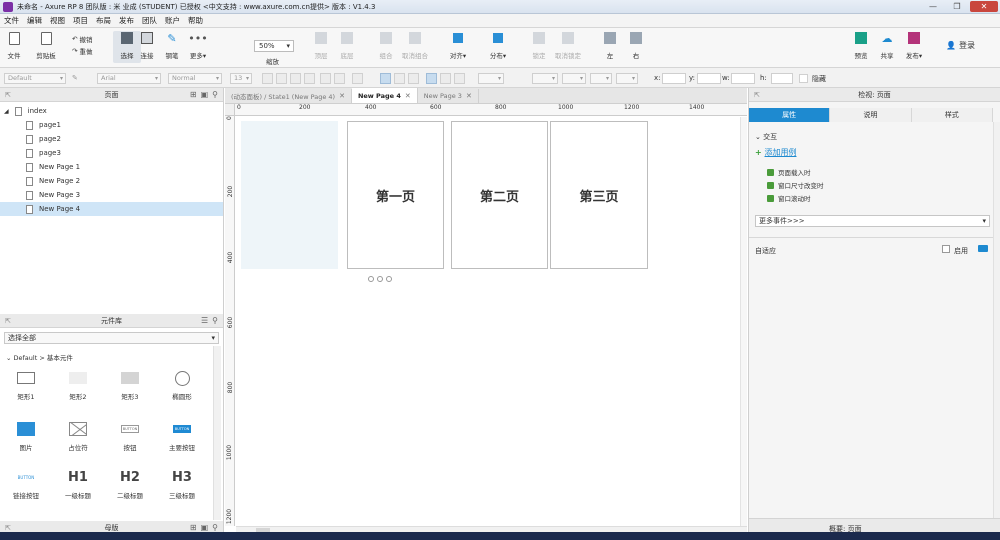  What do you see at coordinates (217, 433) in the screenshot?
I see `library-scrollbar` at bounding box center [217, 433].